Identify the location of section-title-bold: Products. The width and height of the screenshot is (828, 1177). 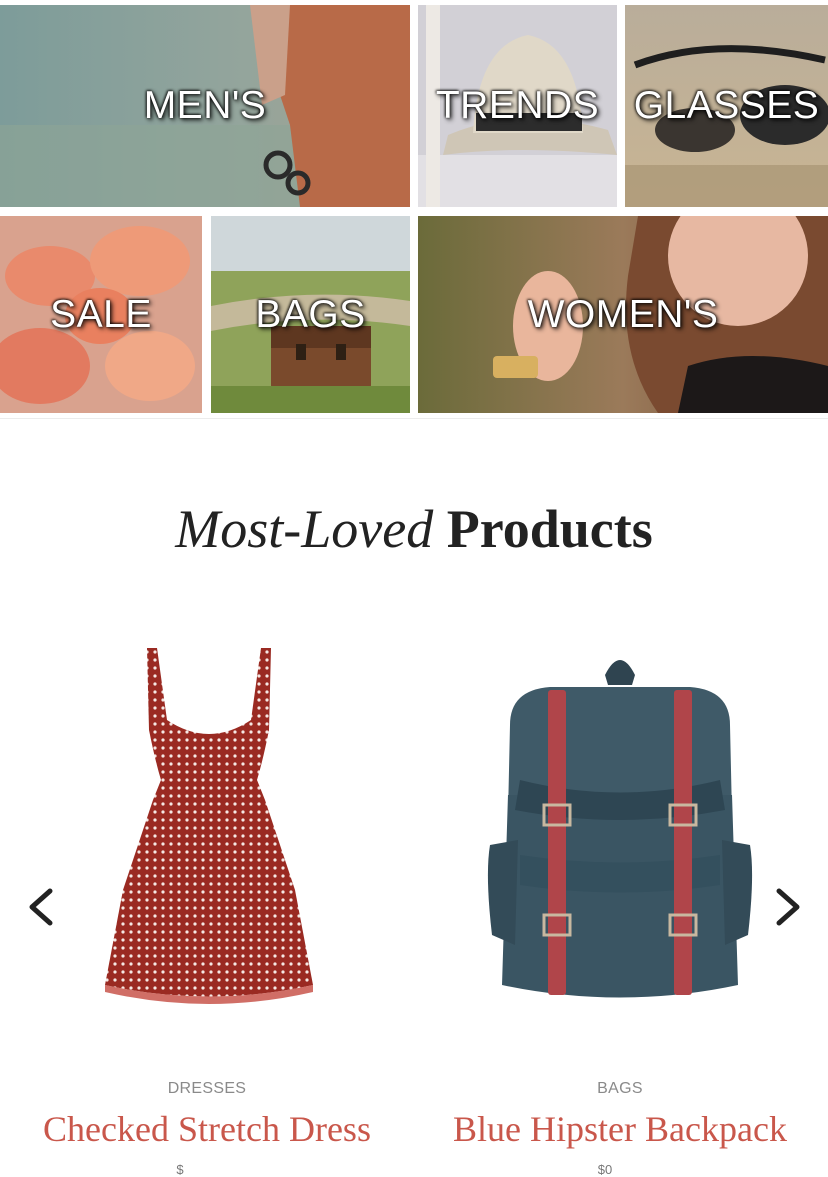
(549, 529).